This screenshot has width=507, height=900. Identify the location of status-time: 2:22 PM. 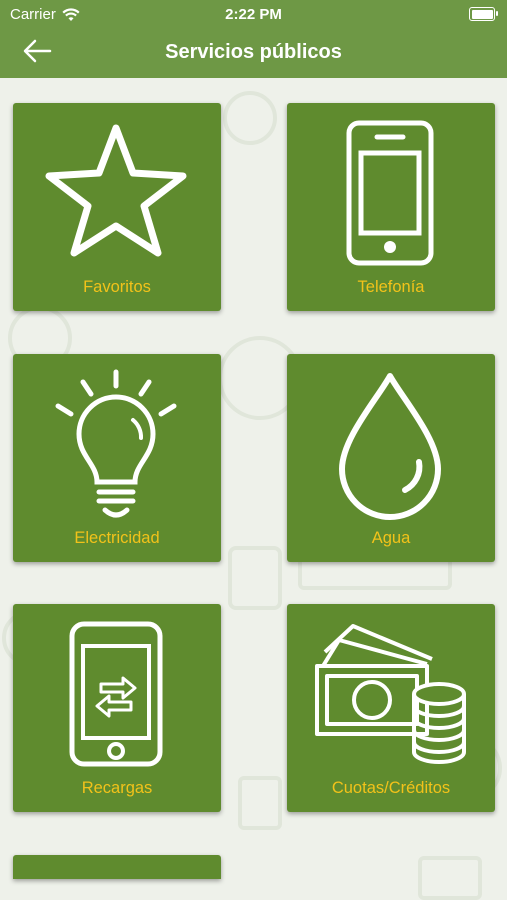
(253, 14).